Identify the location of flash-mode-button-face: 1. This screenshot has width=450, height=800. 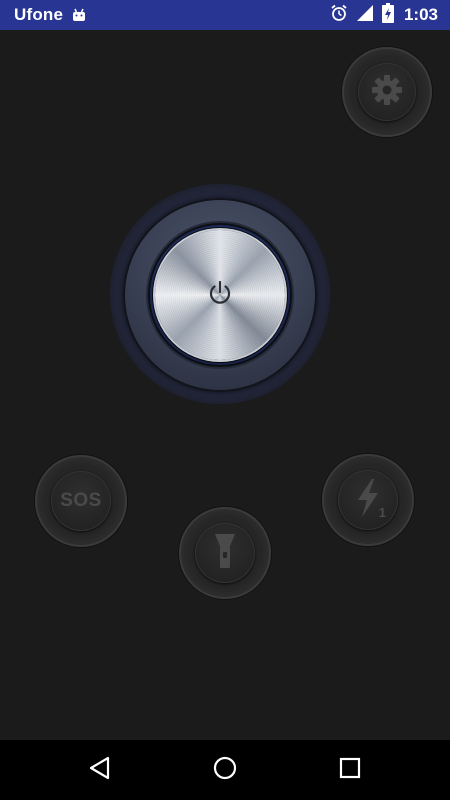
(368, 500).